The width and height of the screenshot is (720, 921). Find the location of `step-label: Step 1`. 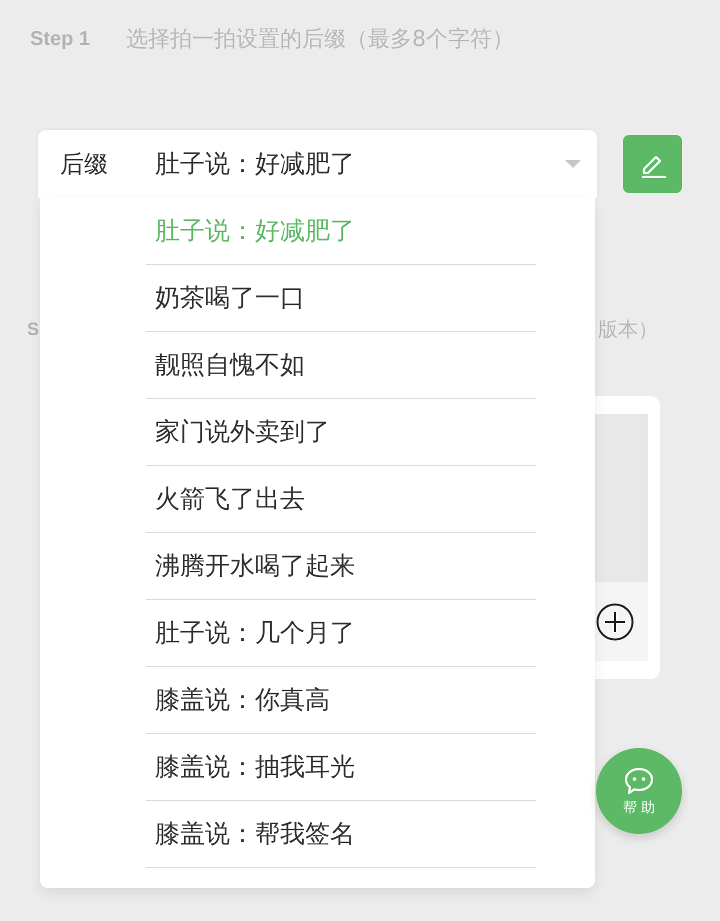

step-label: Step 1 is located at coordinates (60, 39).